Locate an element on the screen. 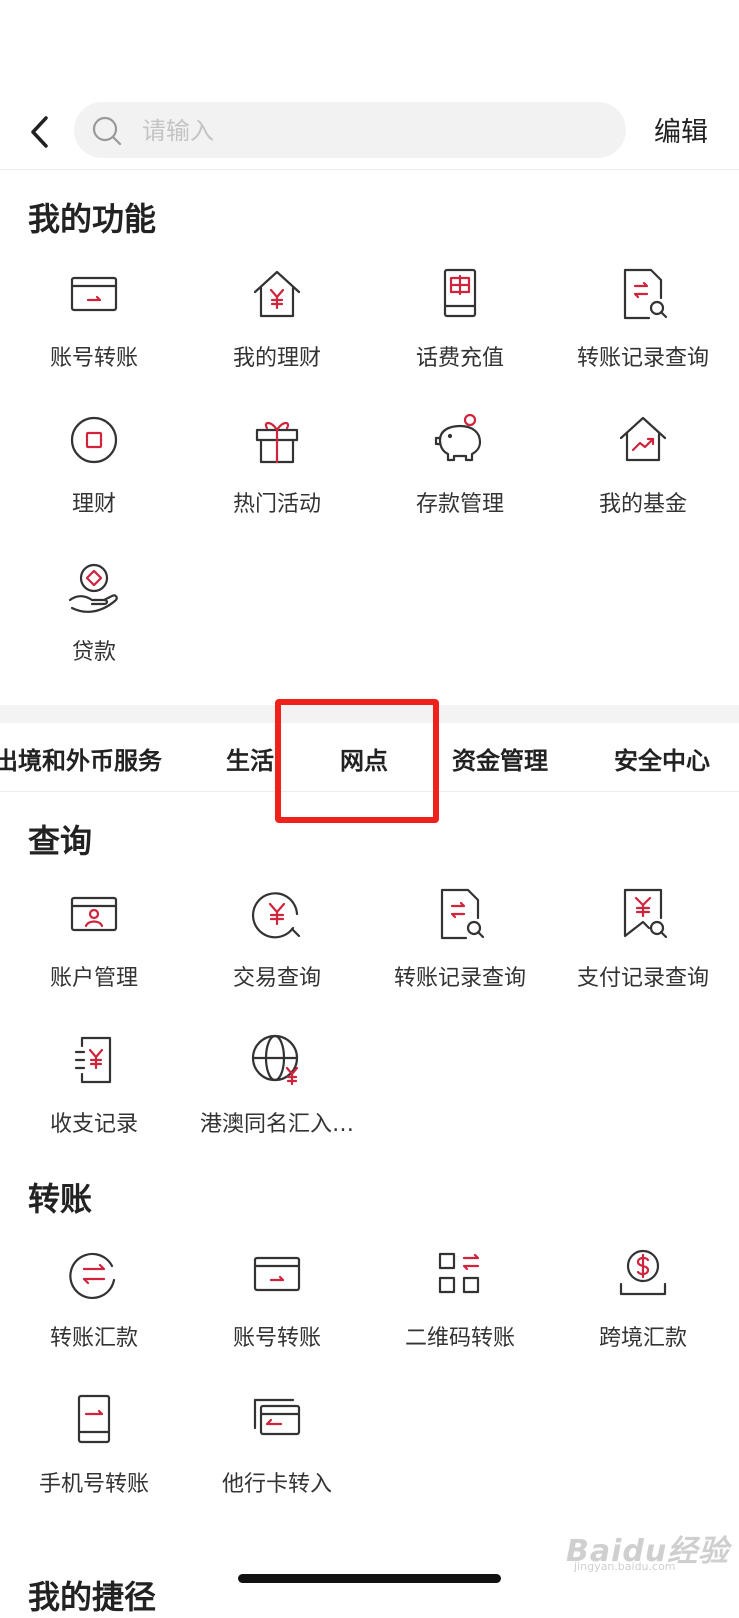 The width and height of the screenshot is (739, 1618). hand-coin-icon is located at coordinates (93, 588).